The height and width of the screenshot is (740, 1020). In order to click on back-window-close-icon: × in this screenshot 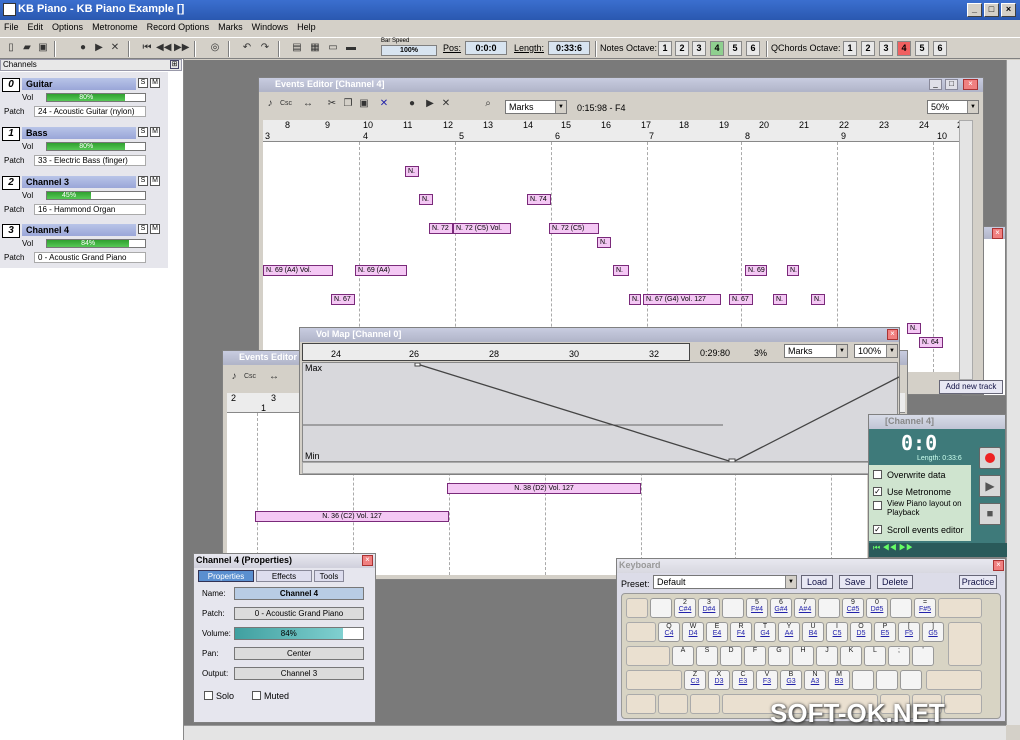, I will do `click(997, 233)`.